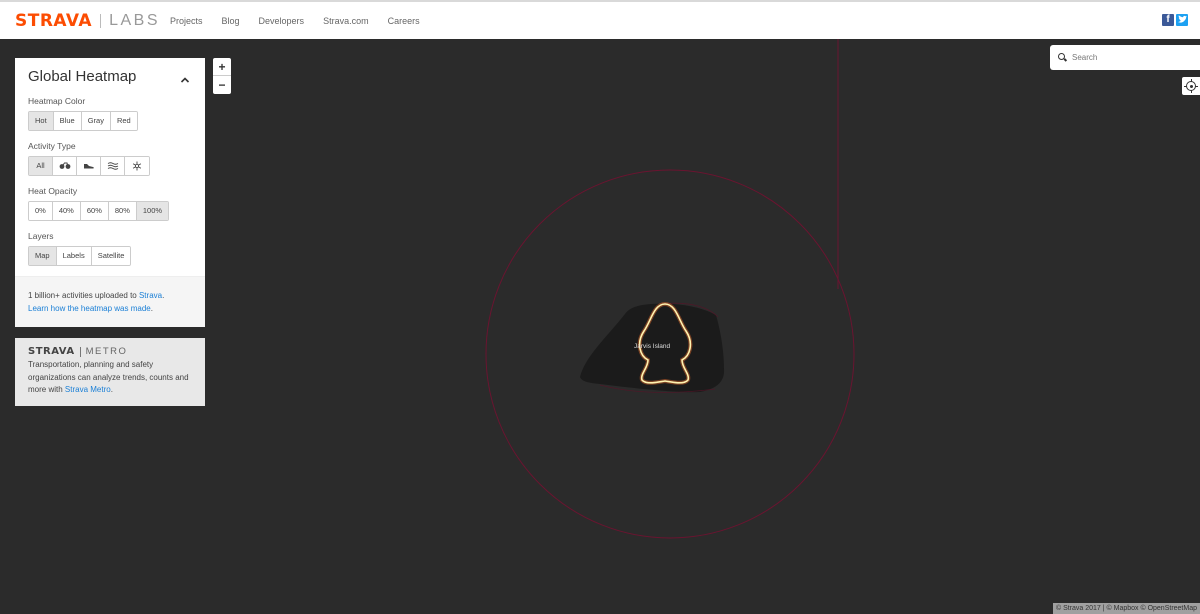 The height and width of the screenshot is (614, 1200). Describe the element at coordinates (41, 121) in the screenshot. I see `color-hot-button: Hot` at that location.